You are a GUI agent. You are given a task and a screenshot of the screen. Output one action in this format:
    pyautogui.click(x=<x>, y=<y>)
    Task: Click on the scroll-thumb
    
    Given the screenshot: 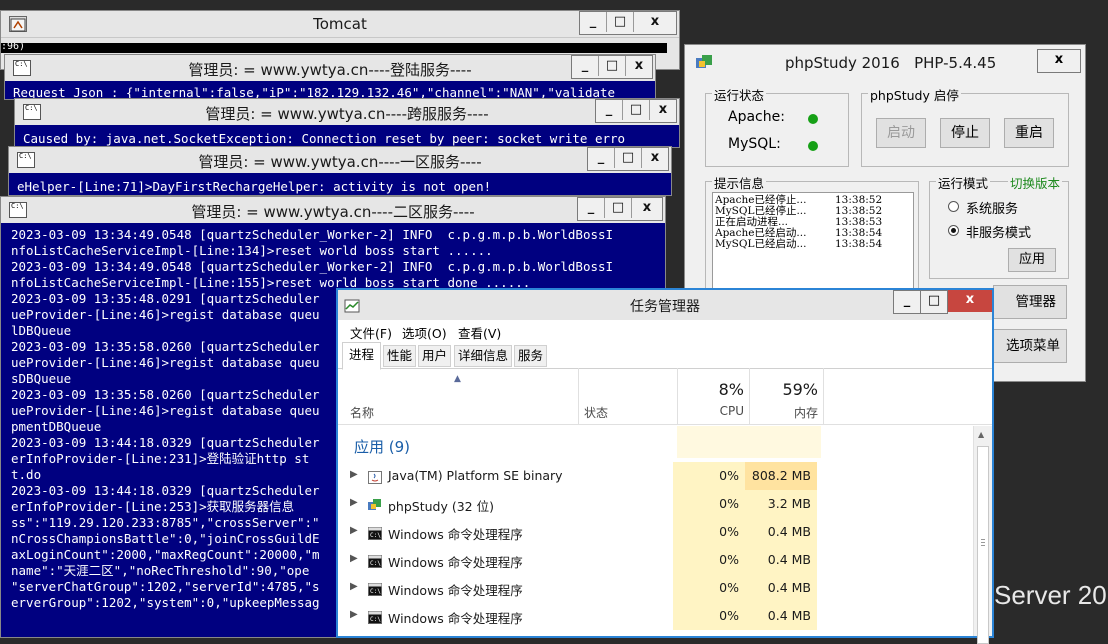 What is the action you would take?
    pyautogui.click(x=983, y=545)
    